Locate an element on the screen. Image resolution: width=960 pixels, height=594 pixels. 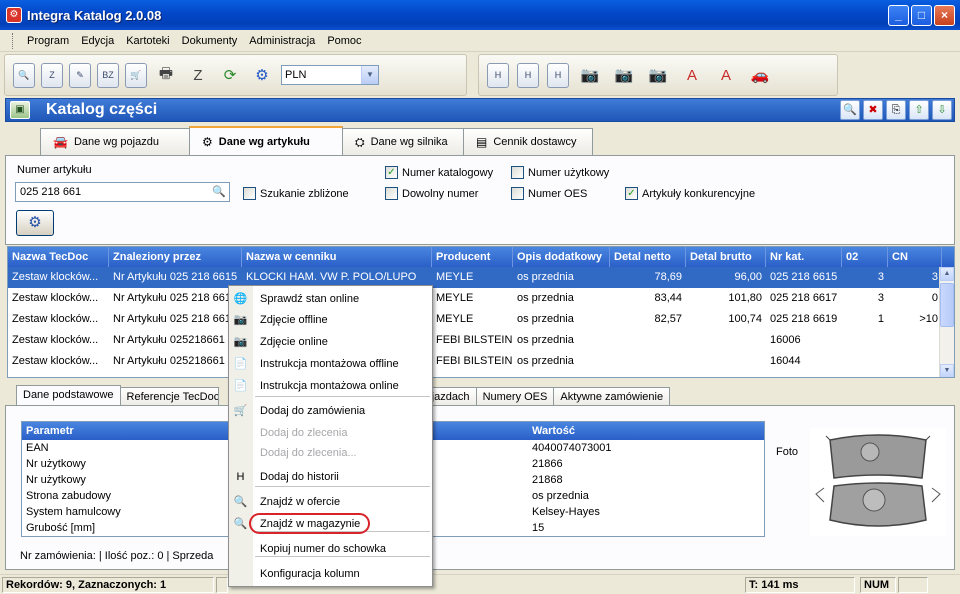
camera-online-icon: 📷 is located at coordinates (624, 75).